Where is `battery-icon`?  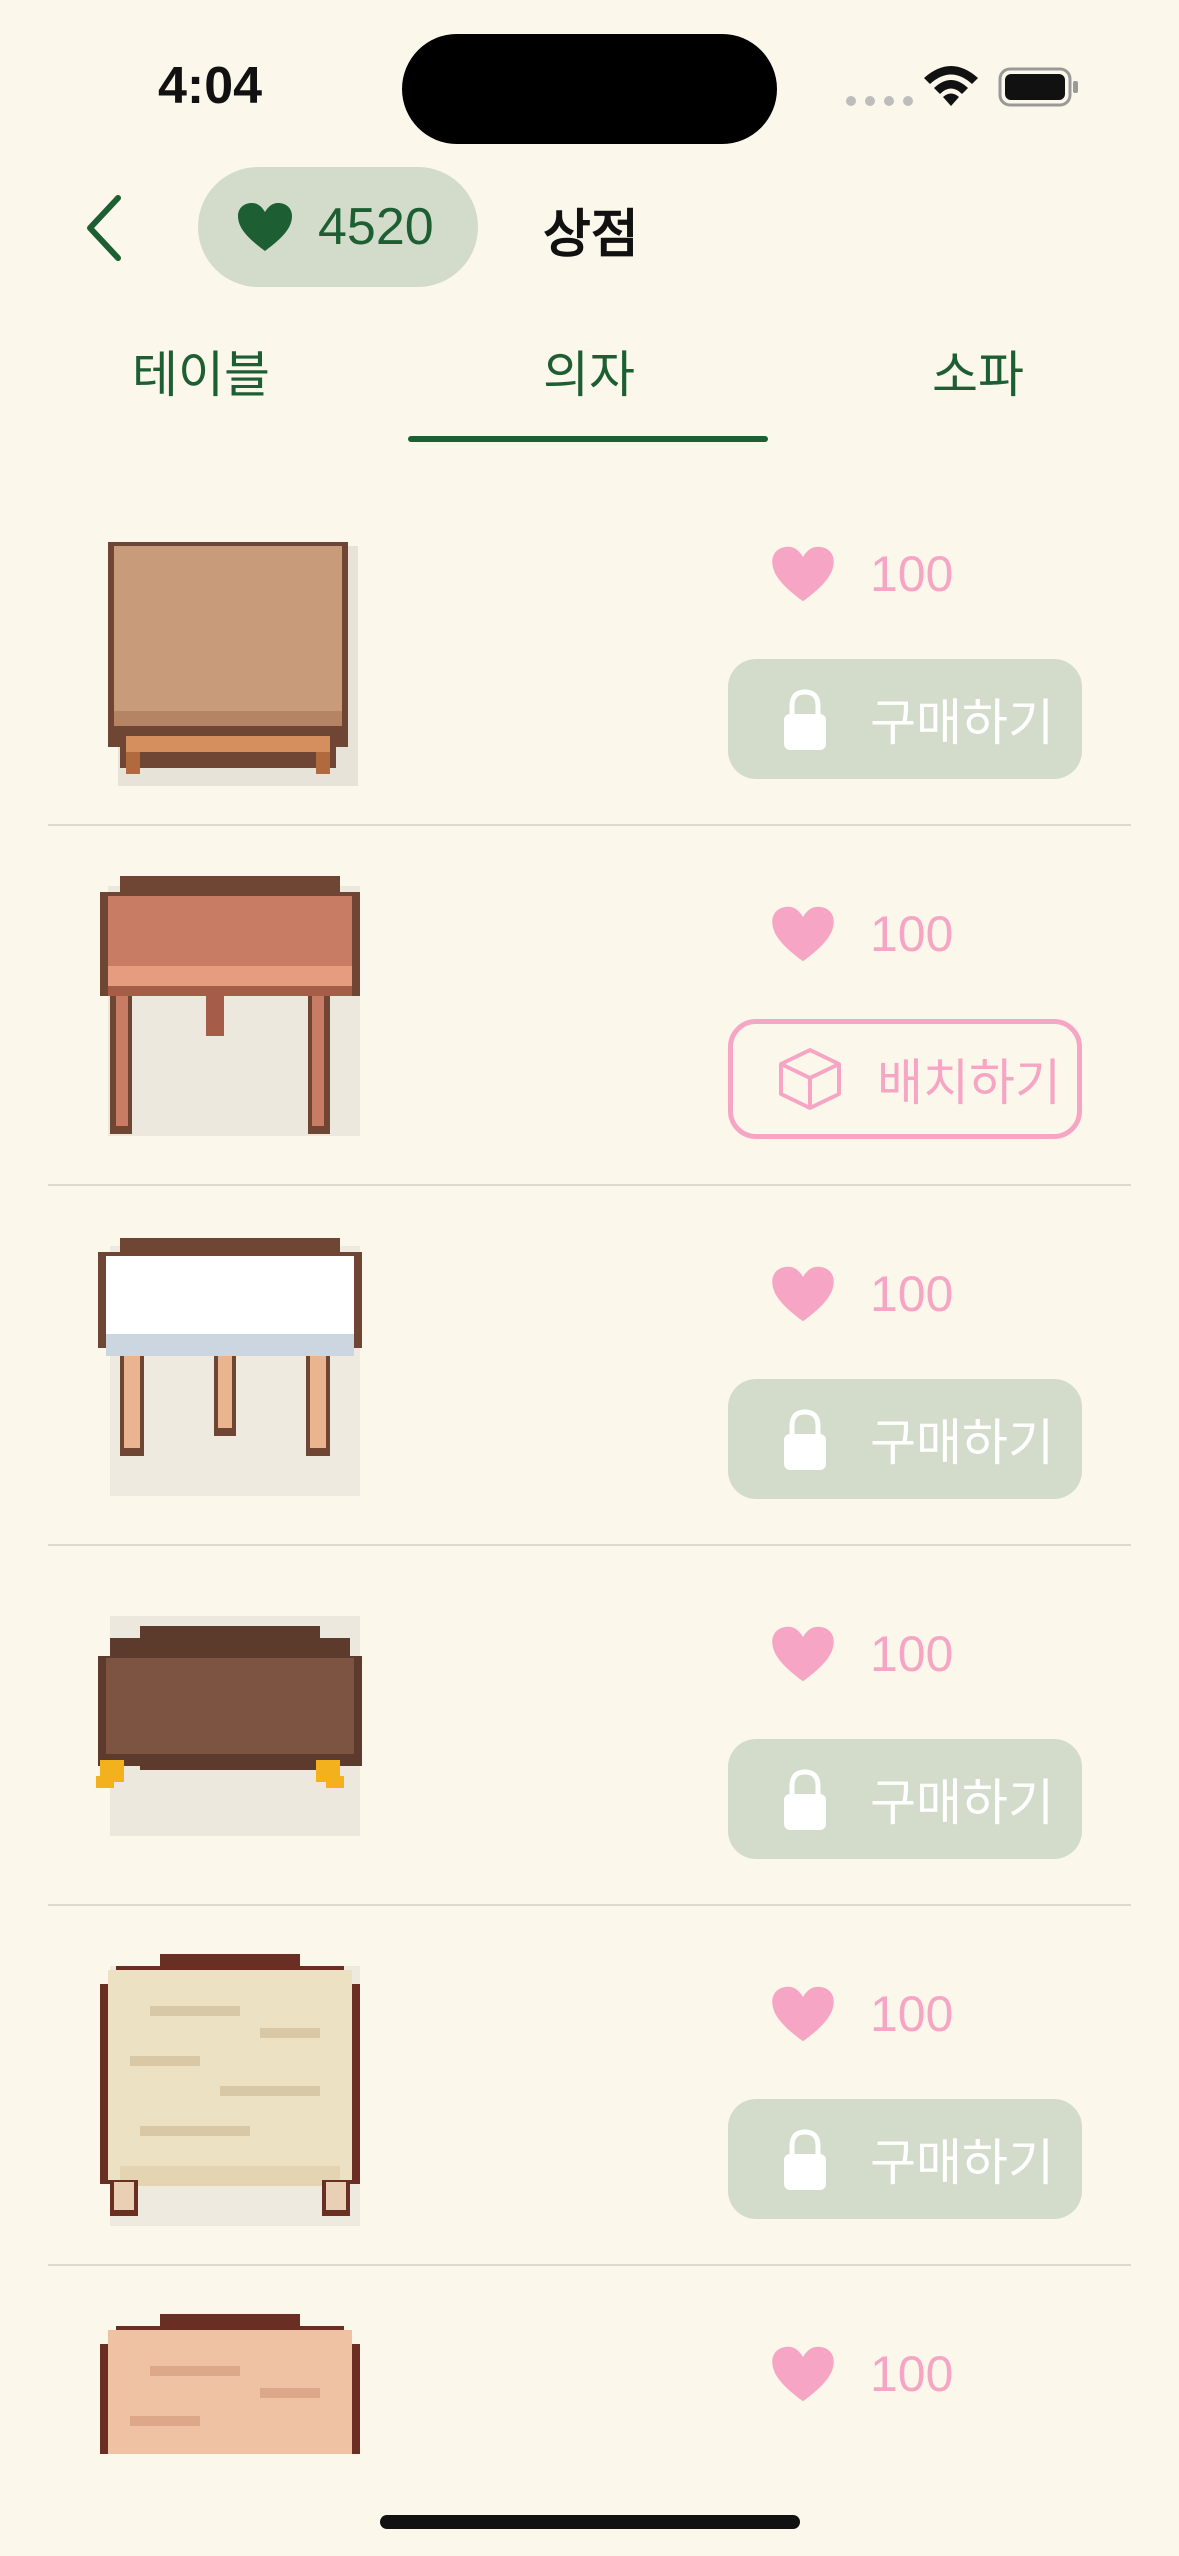 battery-icon is located at coordinates (1038, 87).